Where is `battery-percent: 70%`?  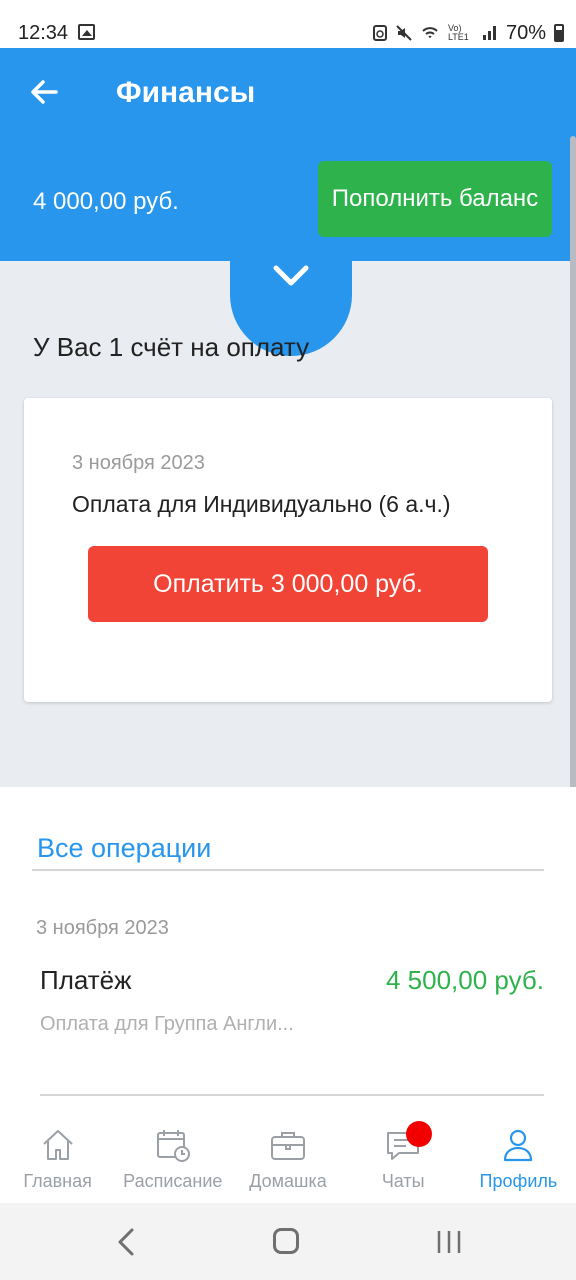 battery-percent: 70% is located at coordinates (525, 32).